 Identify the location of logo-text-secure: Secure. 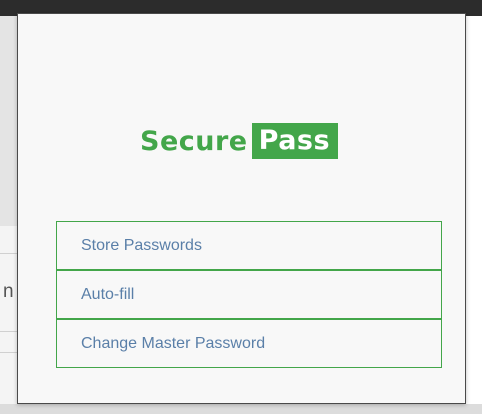
(194, 141).